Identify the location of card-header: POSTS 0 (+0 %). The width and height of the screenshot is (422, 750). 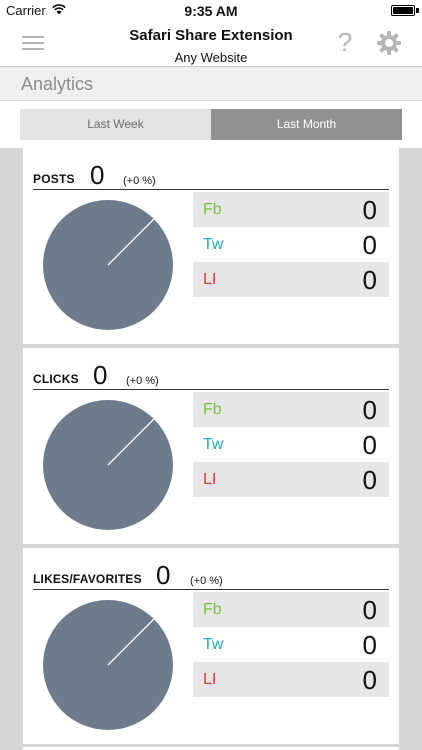
(211, 175).